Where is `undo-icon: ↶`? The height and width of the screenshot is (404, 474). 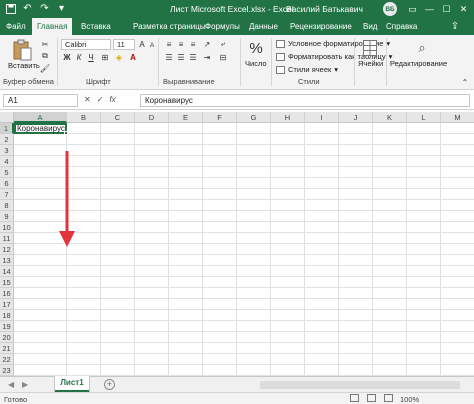 undo-icon: ↶ is located at coordinates (27, 8).